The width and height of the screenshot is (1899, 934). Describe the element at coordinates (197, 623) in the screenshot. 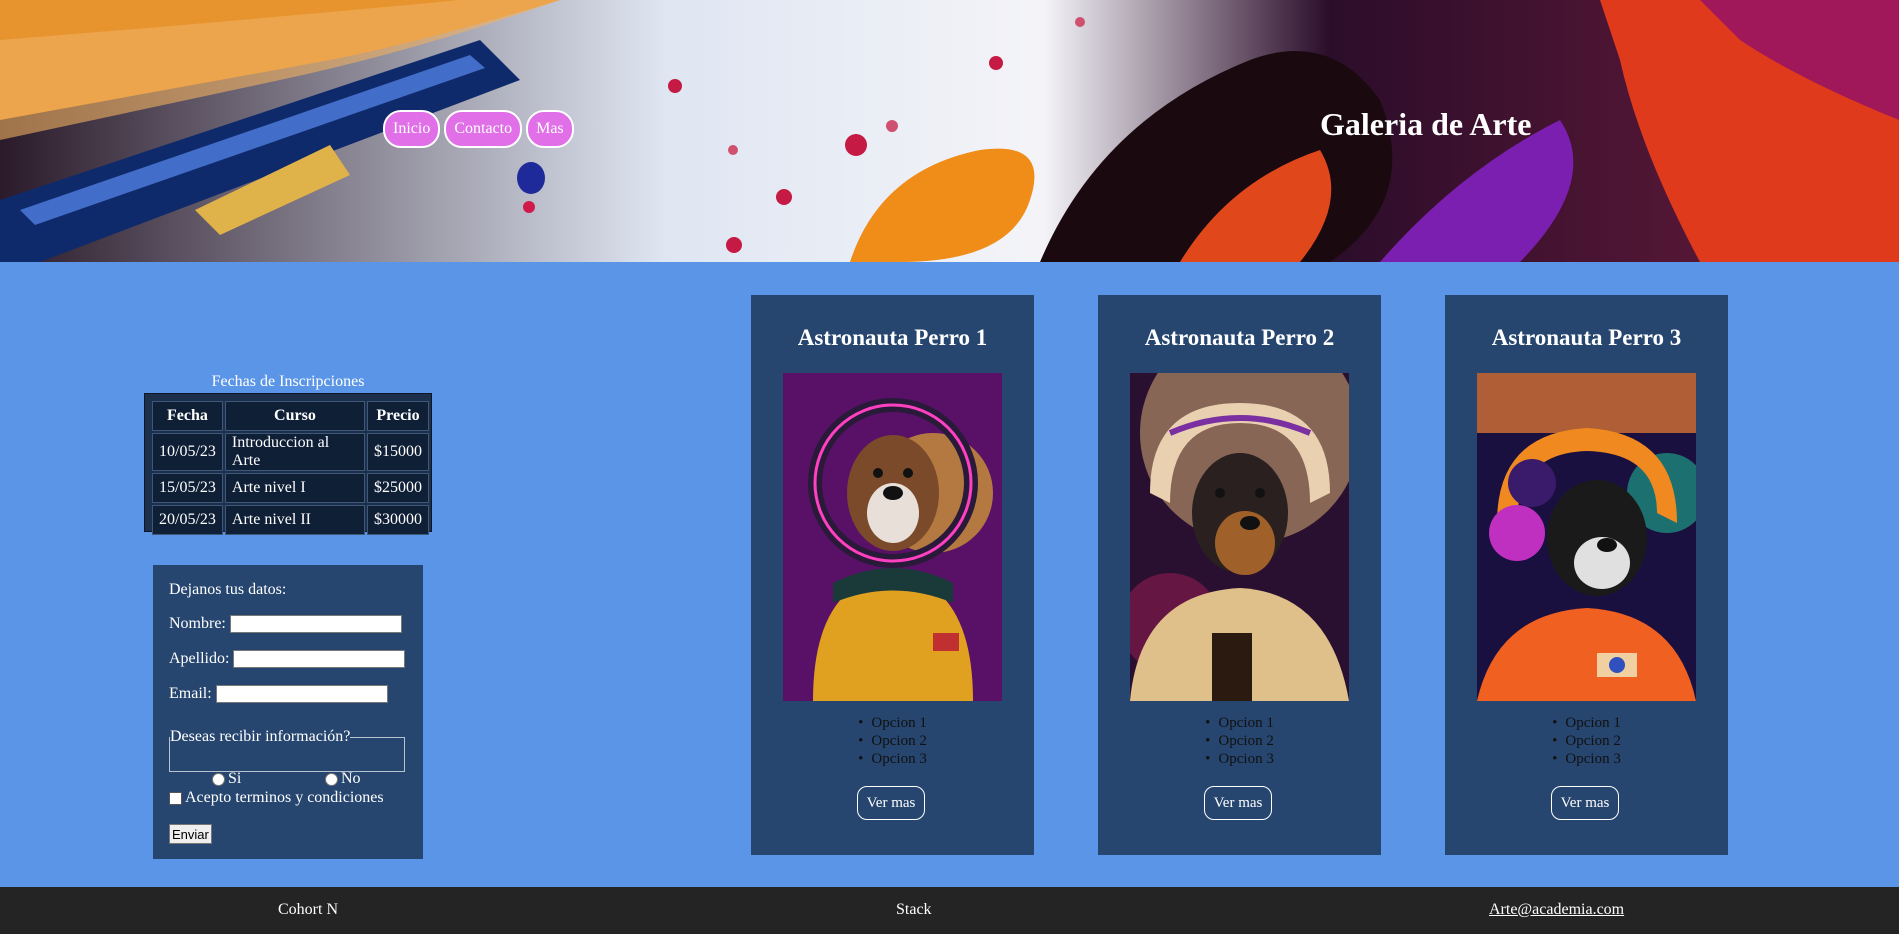

I see `nombre-label: Nombre:` at that location.